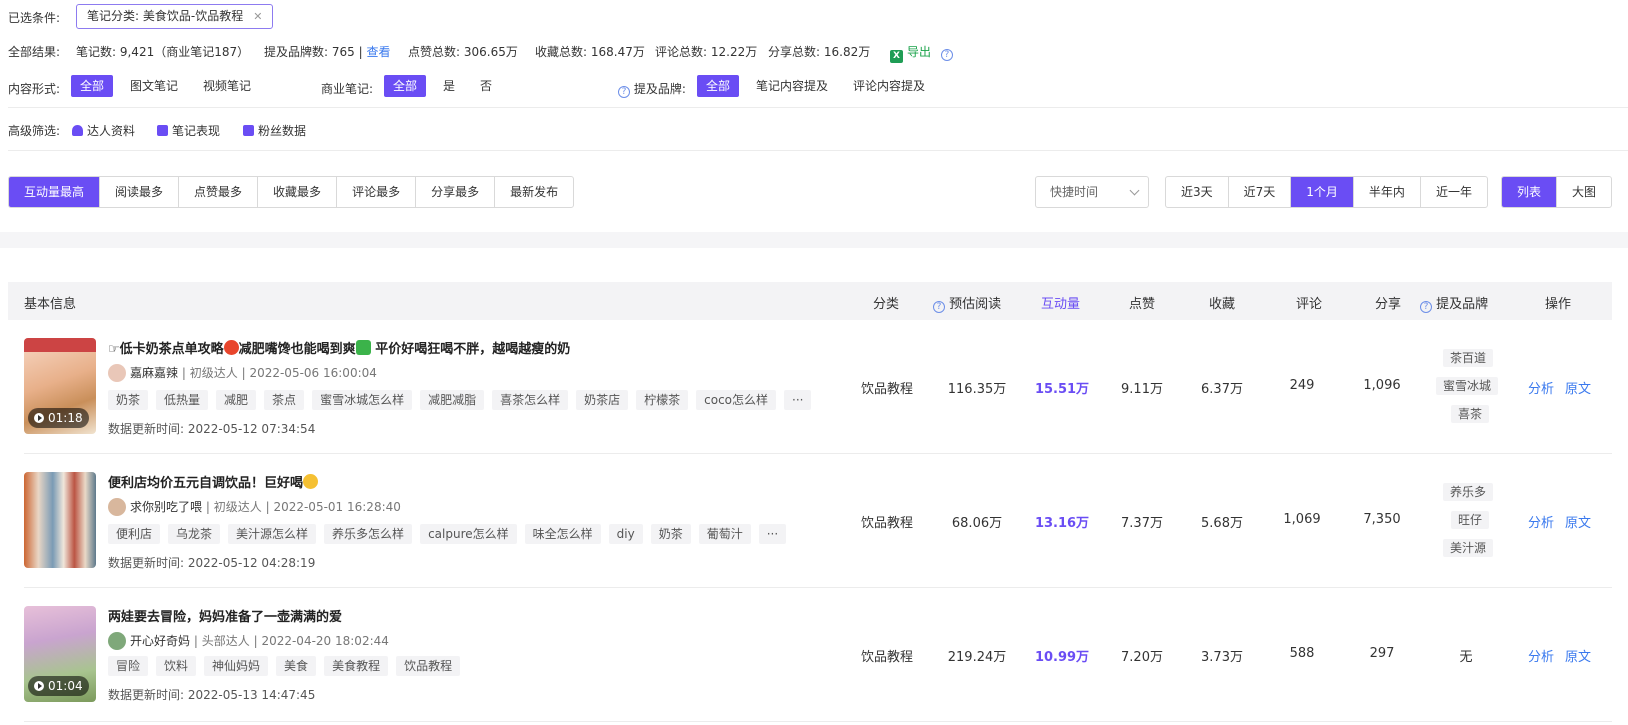 This screenshot has height=725, width=1628. What do you see at coordinates (182, 400) in the screenshot?
I see `tag: 低热量` at bounding box center [182, 400].